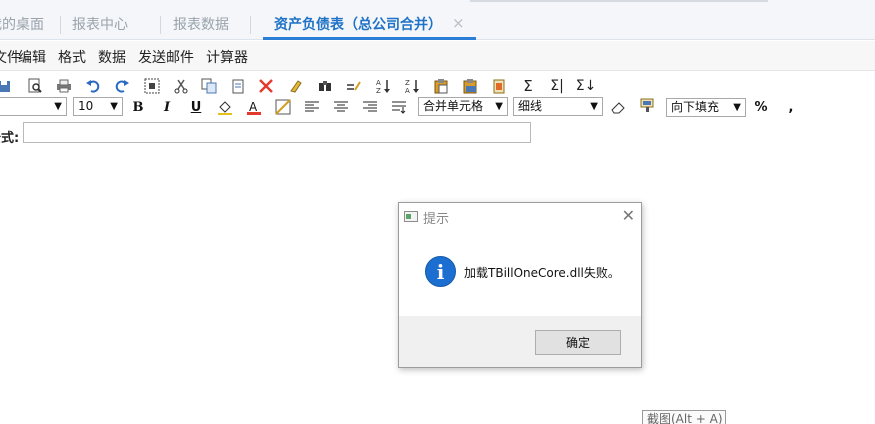 This screenshot has height=424, width=875. Describe the element at coordinates (441, 86) in the screenshot. I see `paste-icon` at that location.